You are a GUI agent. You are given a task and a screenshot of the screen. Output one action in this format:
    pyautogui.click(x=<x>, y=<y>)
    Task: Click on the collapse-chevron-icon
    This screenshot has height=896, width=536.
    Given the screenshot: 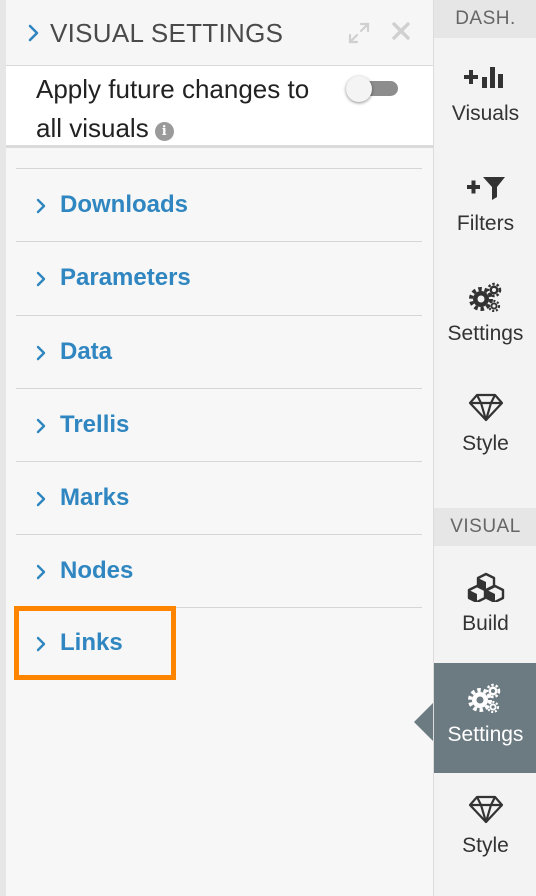 What is the action you would take?
    pyautogui.click(x=34, y=33)
    